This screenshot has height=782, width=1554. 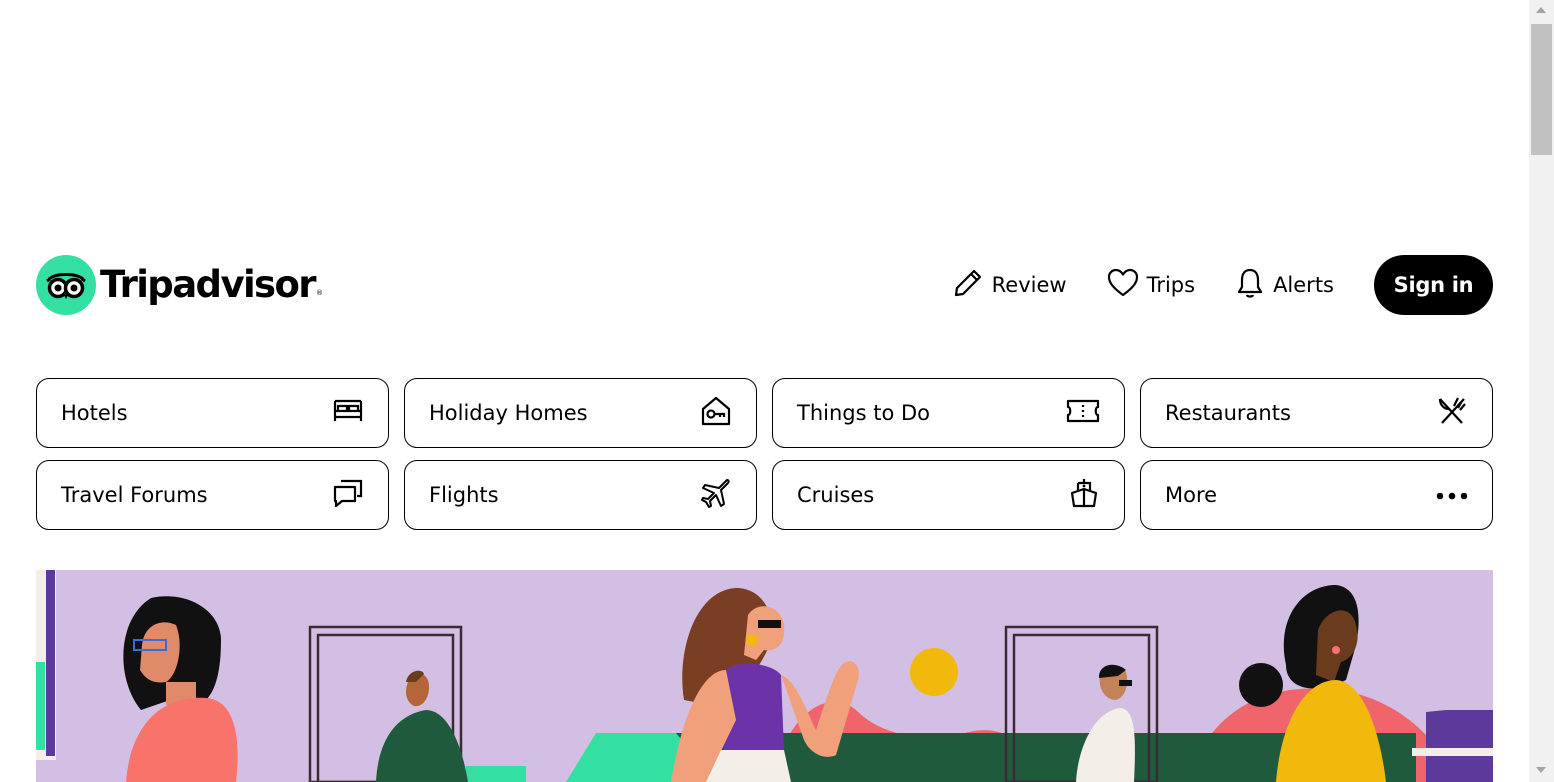 What do you see at coordinates (716, 495) in the screenshot?
I see `plane-icon` at bounding box center [716, 495].